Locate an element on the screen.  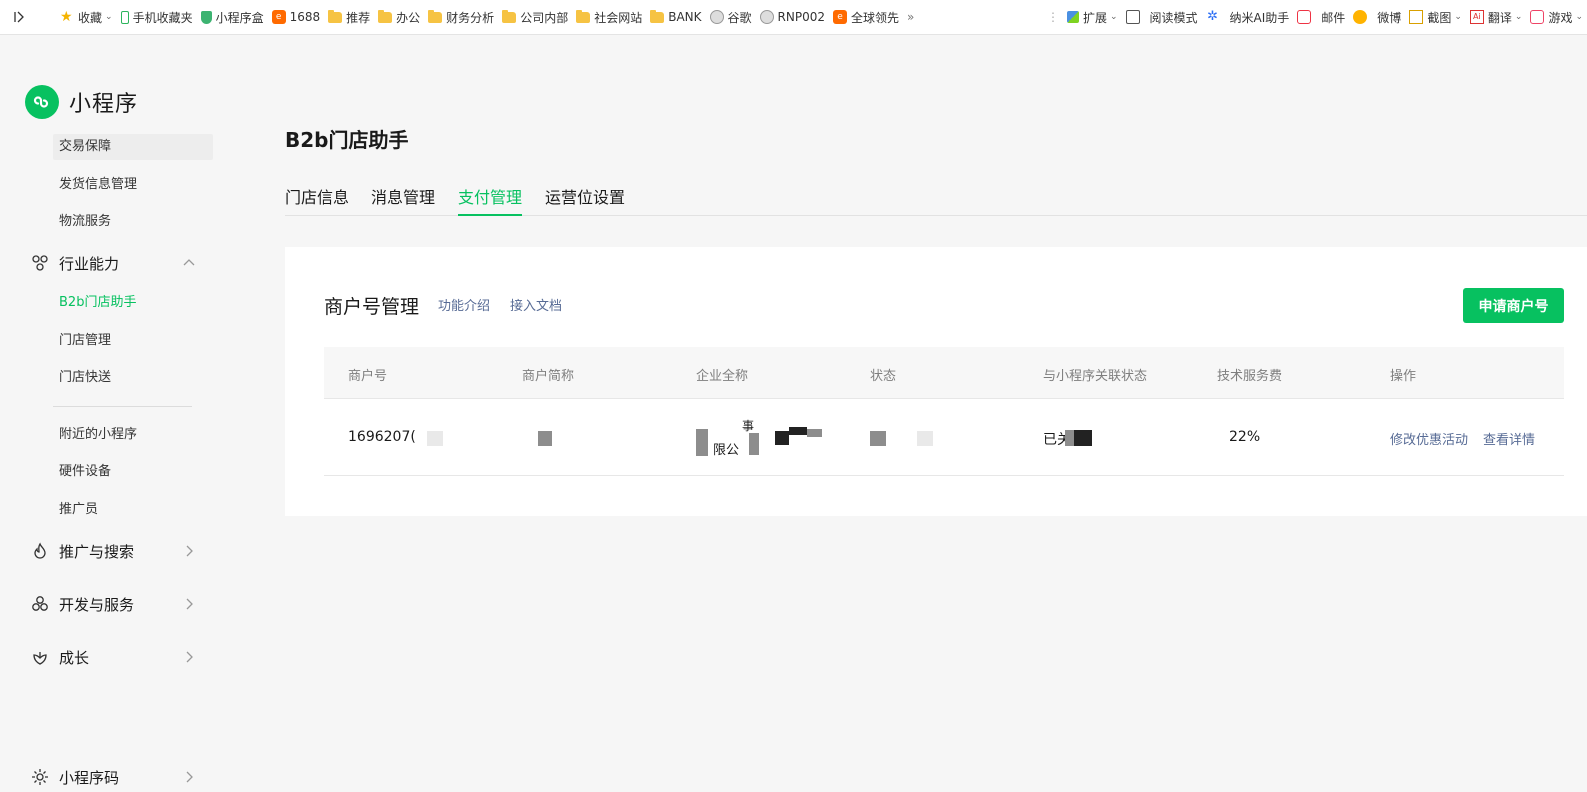
weibo-button: 微博 is located at coordinates (1377, 17).